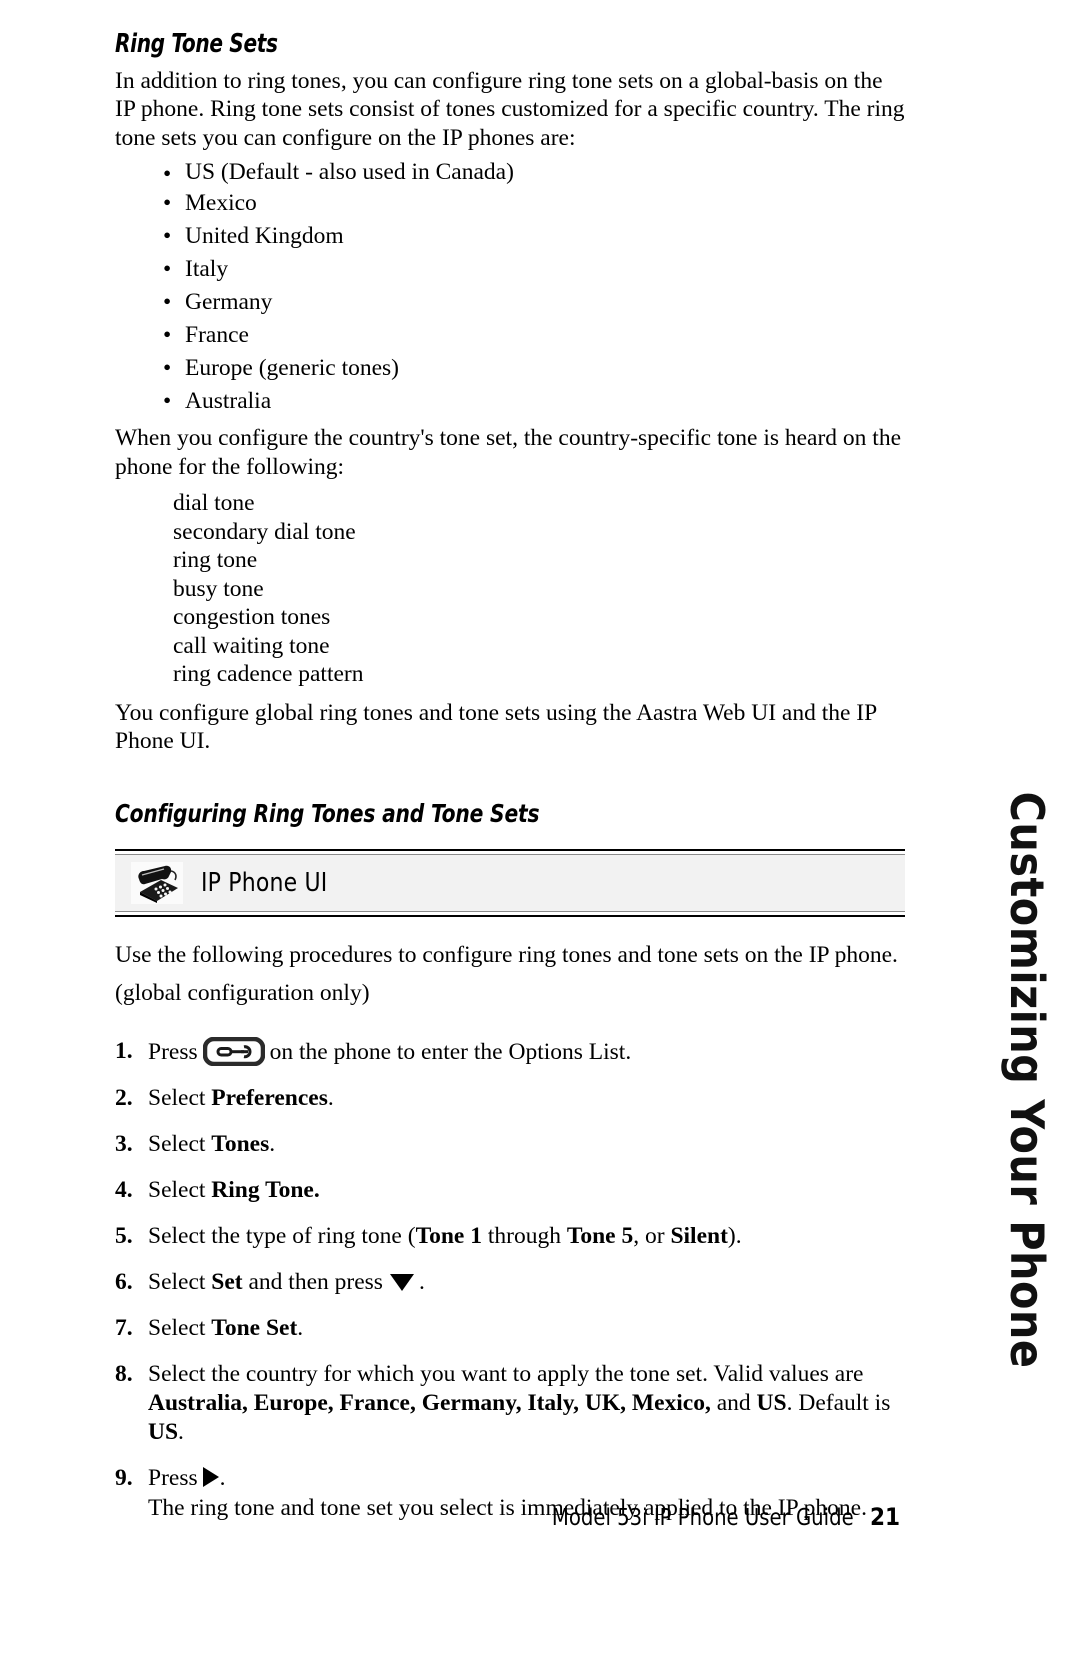 The height and width of the screenshot is (1669, 1080). I want to click on step-emphasis: Preferences, so click(269, 1098).